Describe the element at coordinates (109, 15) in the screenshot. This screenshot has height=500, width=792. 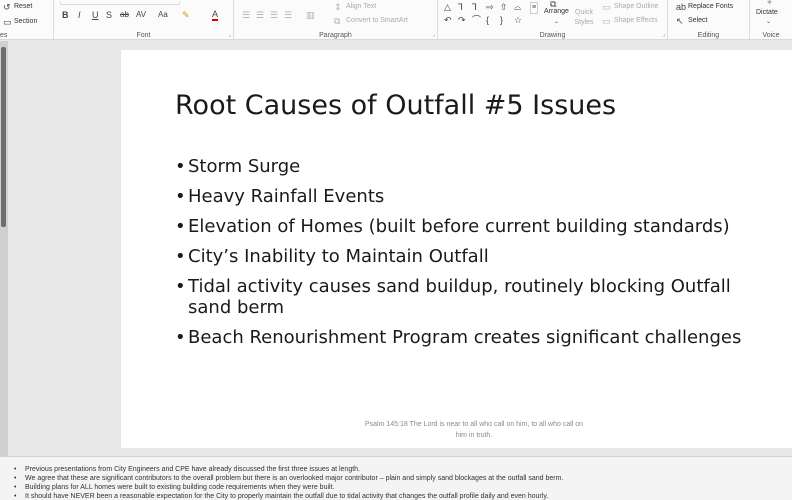
I see `shadow-button: S` at that location.